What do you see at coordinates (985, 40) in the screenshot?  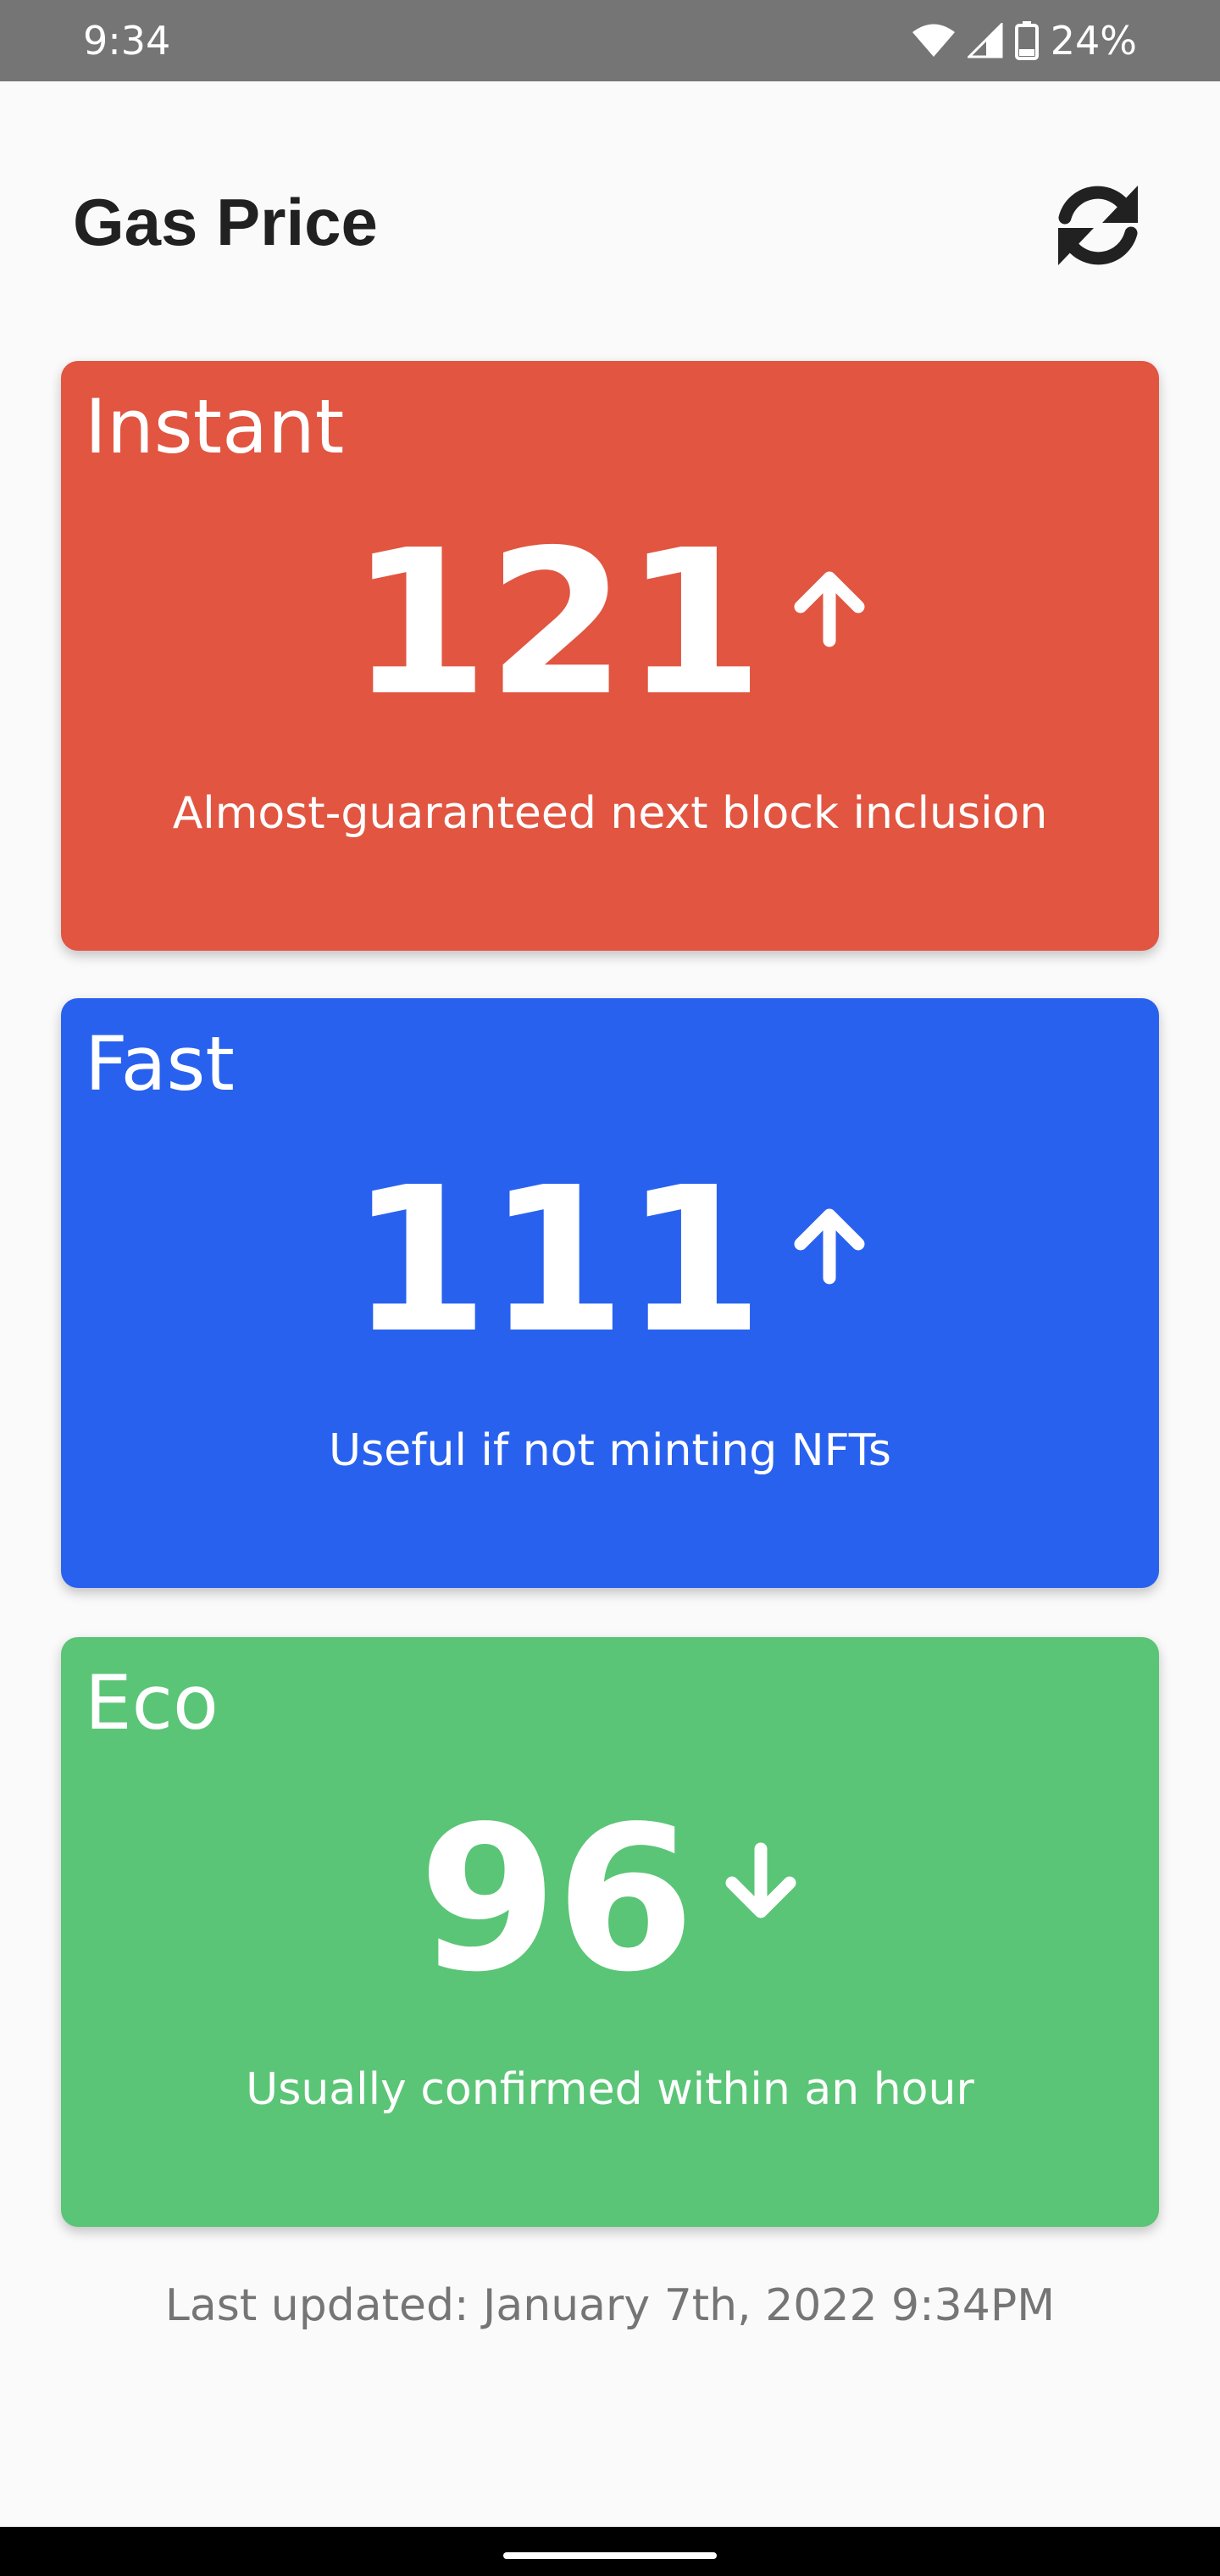 I see `signal-icon` at bounding box center [985, 40].